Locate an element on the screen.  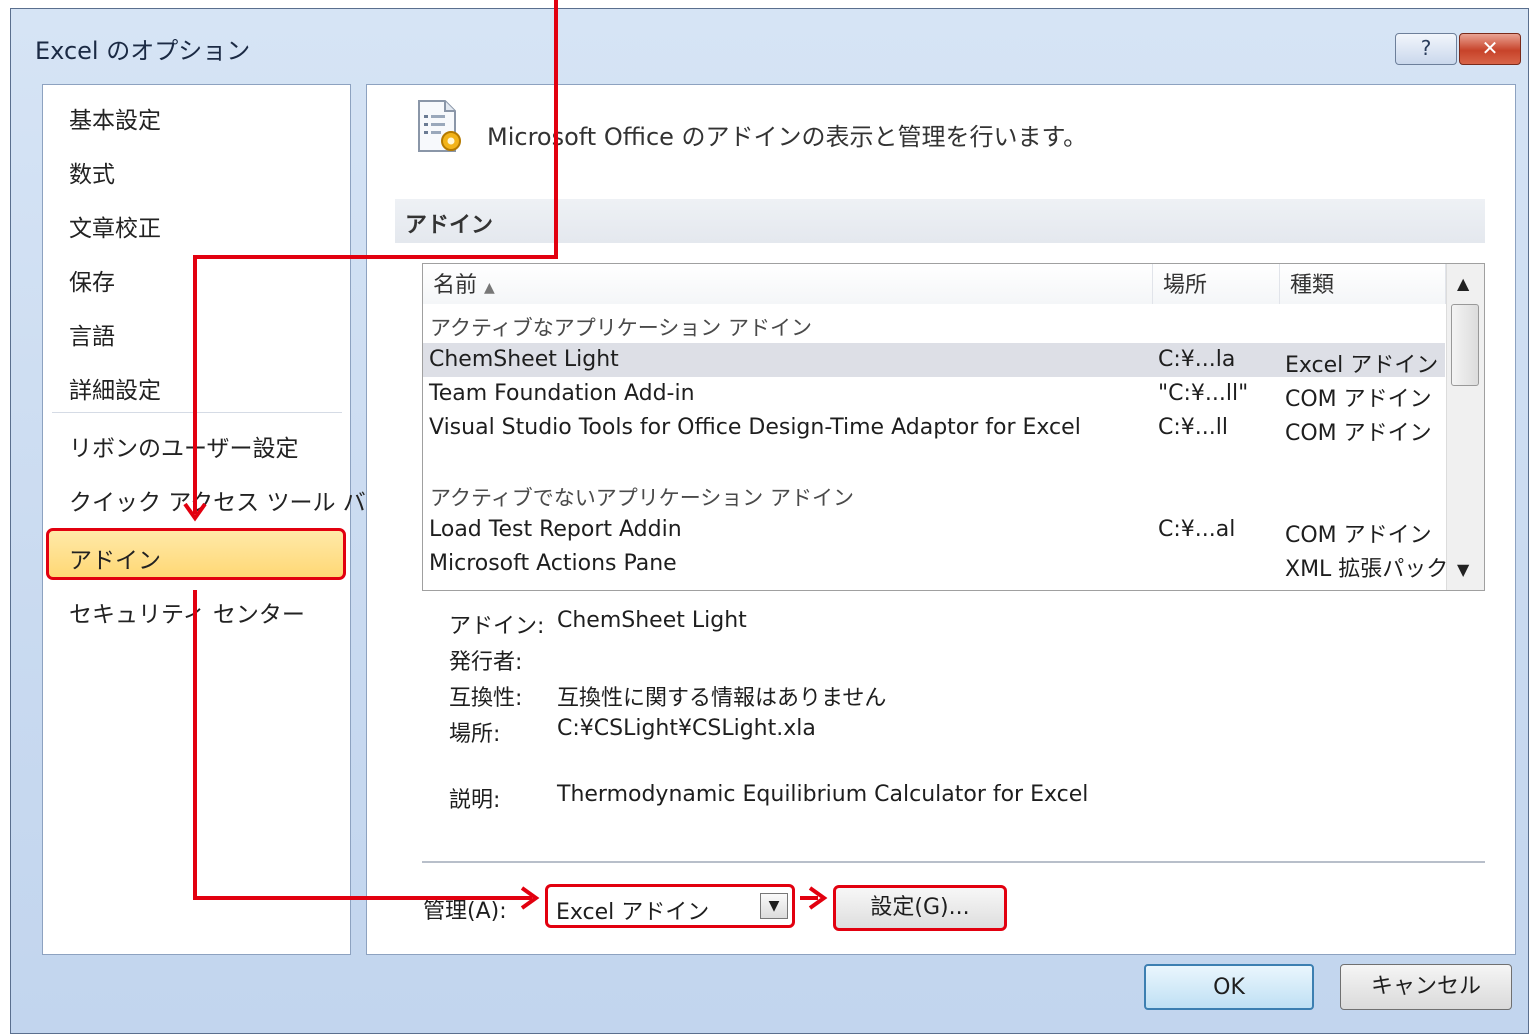
manage-select-value: Excel アドイン is located at coordinates (633, 912).